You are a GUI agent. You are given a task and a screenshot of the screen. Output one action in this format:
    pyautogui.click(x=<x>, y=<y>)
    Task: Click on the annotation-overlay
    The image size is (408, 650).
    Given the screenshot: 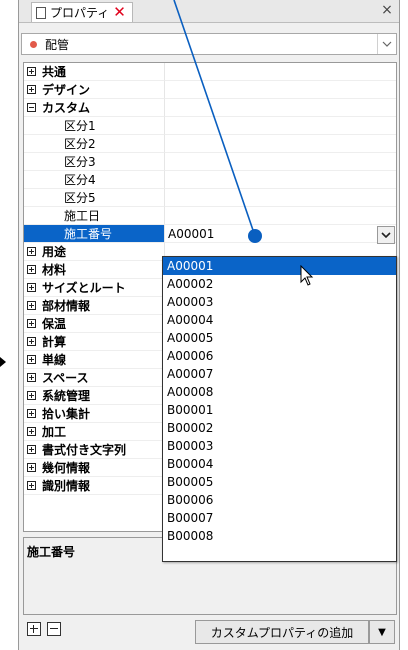 What is the action you would take?
    pyautogui.click(x=217, y=121)
    